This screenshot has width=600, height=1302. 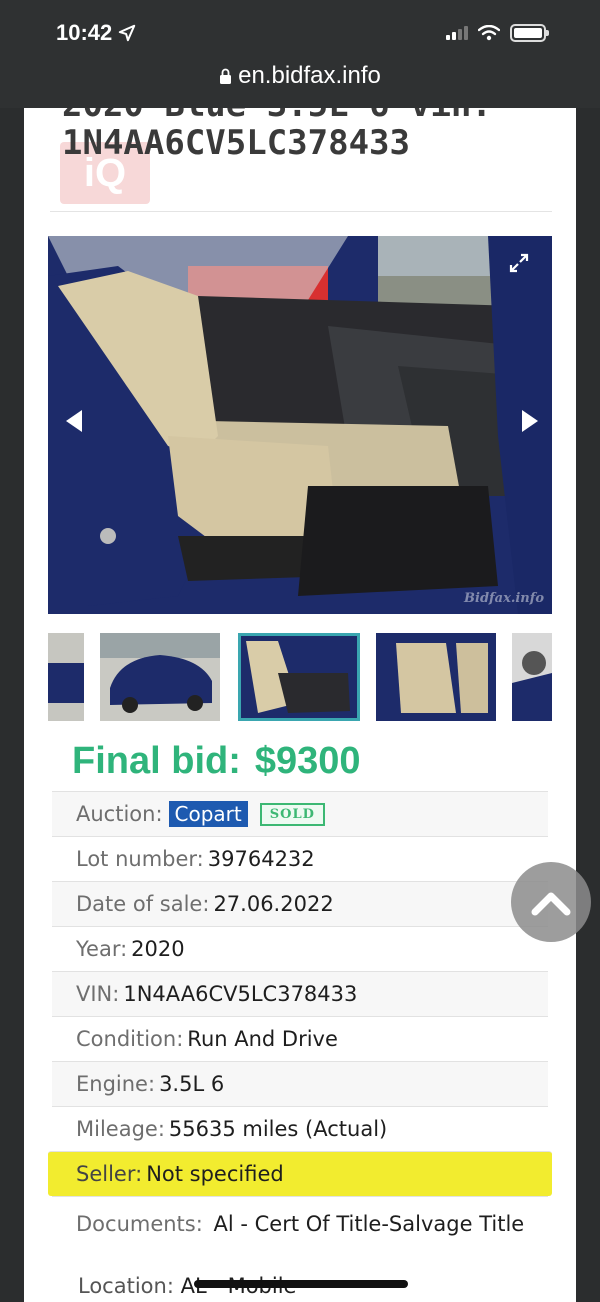 I want to click on expand-icon, so click(x=519, y=263).